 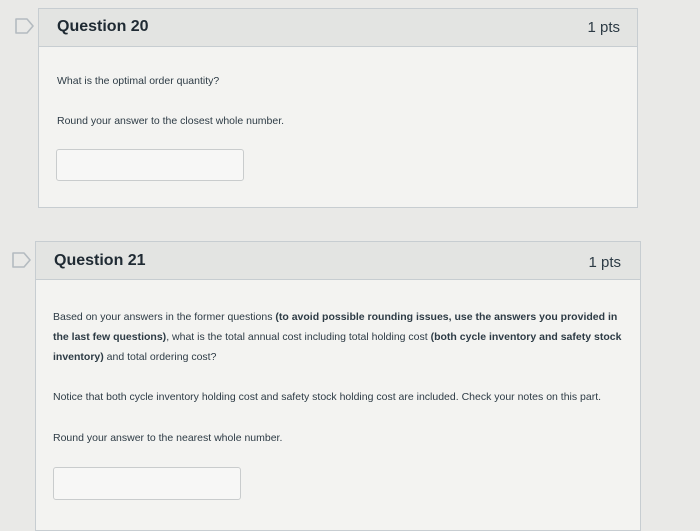 What do you see at coordinates (138, 81) in the screenshot?
I see `question-20-prompt: What is the optimal order quantity?` at bounding box center [138, 81].